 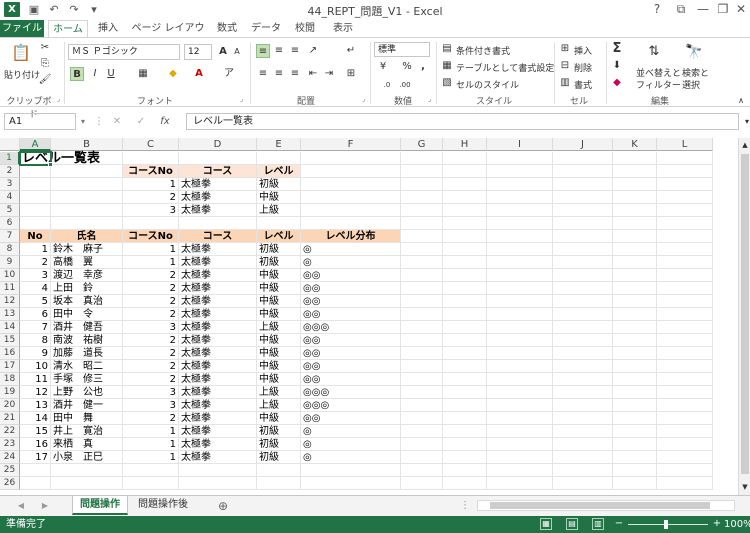 I want to click on format-painter-icon: 🖌, so click(x=45, y=80).